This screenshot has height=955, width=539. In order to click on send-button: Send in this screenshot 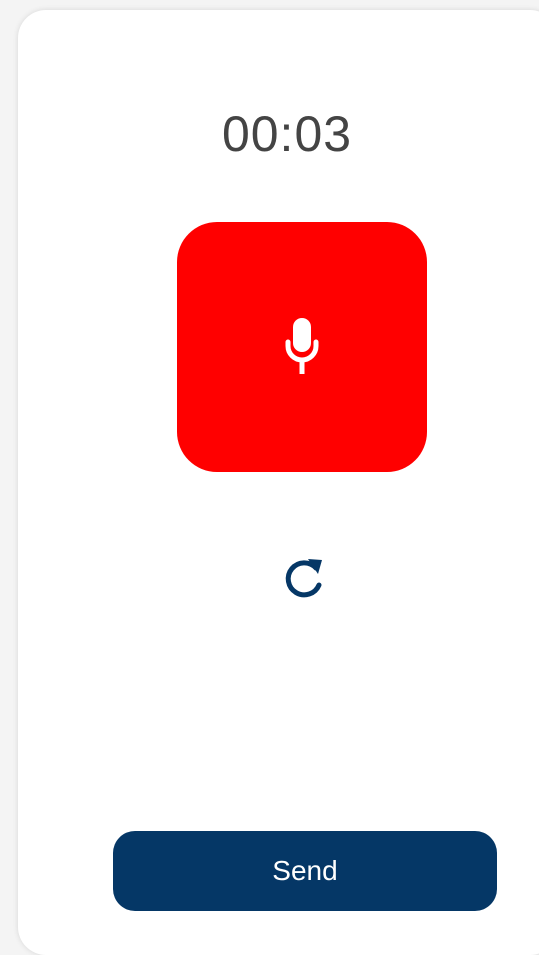, I will do `click(305, 871)`.